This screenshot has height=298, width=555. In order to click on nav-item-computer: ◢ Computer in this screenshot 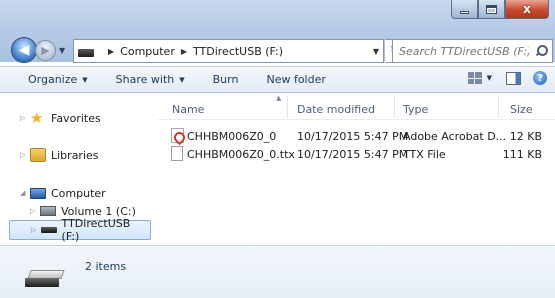, I will do `click(63, 193)`.